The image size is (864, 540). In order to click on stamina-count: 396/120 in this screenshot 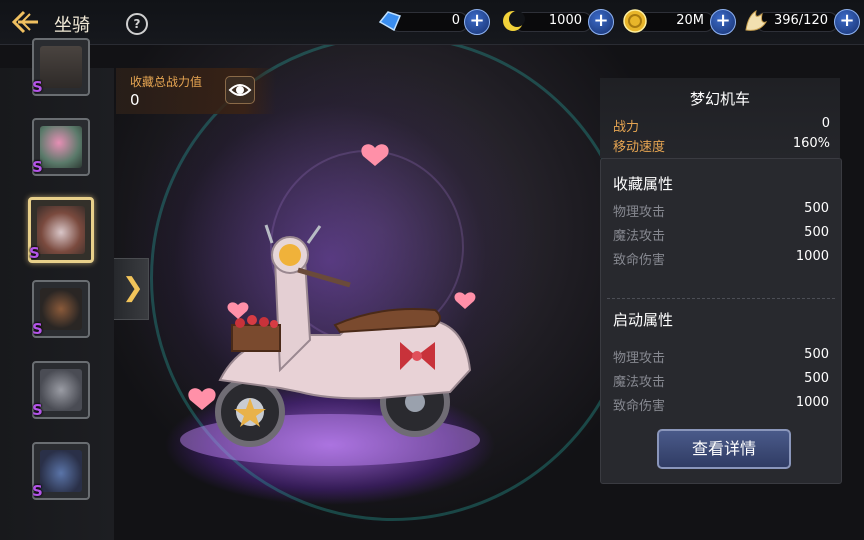, I will do `click(800, 20)`.